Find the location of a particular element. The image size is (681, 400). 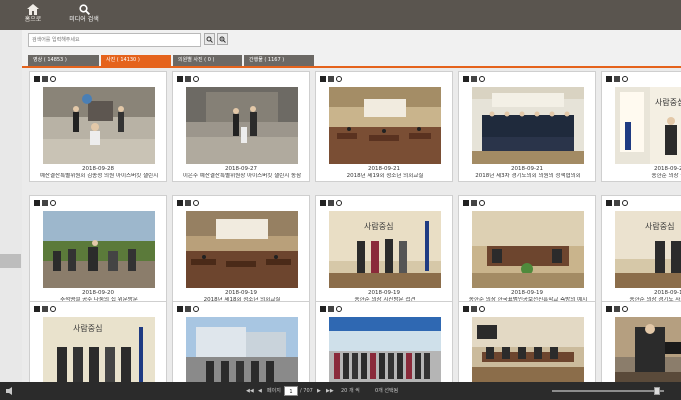

media-search-label: 미디어 검색 is located at coordinates (84, 19).